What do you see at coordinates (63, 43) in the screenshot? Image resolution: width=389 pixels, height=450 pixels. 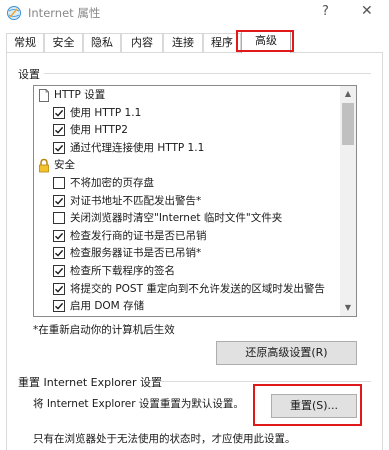 I see `tab-security: 安全` at bounding box center [63, 43].